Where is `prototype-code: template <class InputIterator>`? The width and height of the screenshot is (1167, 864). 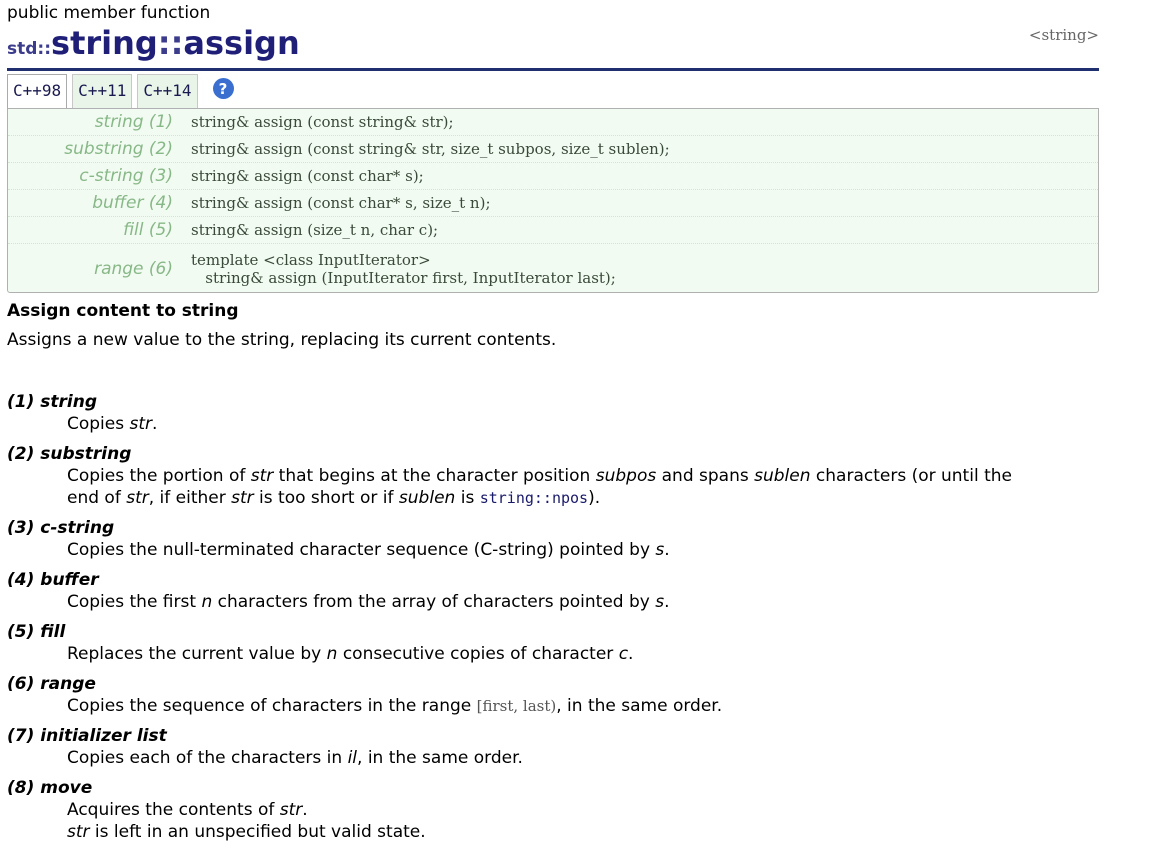 prototype-code: template <class InputIterator> is located at coordinates (311, 260).